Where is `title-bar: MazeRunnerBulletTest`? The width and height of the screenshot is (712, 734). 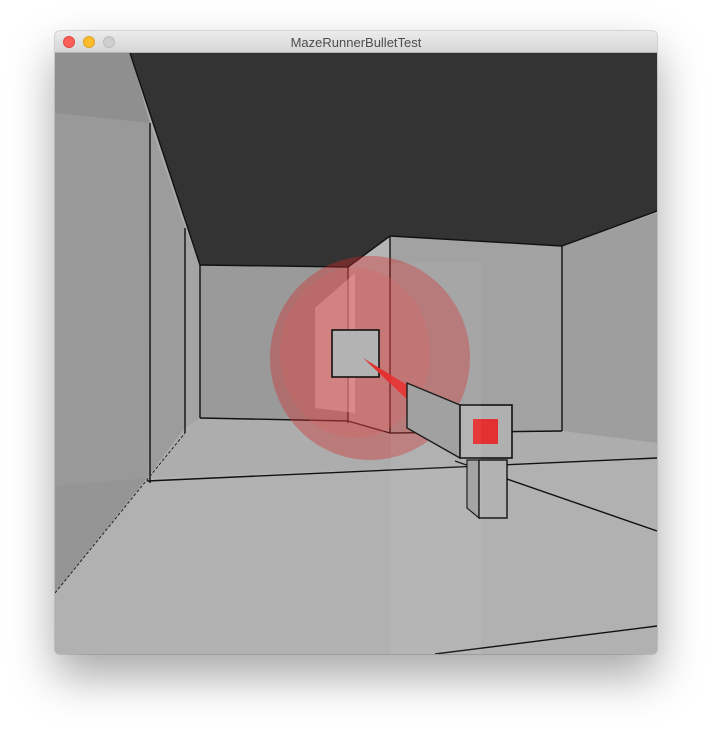
title-bar: MazeRunnerBulletTest is located at coordinates (356, 42).